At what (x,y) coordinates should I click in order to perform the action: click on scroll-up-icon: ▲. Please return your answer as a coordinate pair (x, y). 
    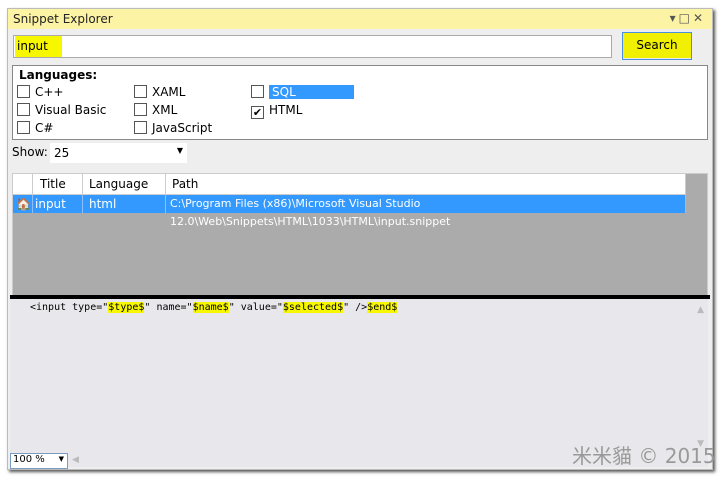
    Looking at the image, I should click on (700, 310).